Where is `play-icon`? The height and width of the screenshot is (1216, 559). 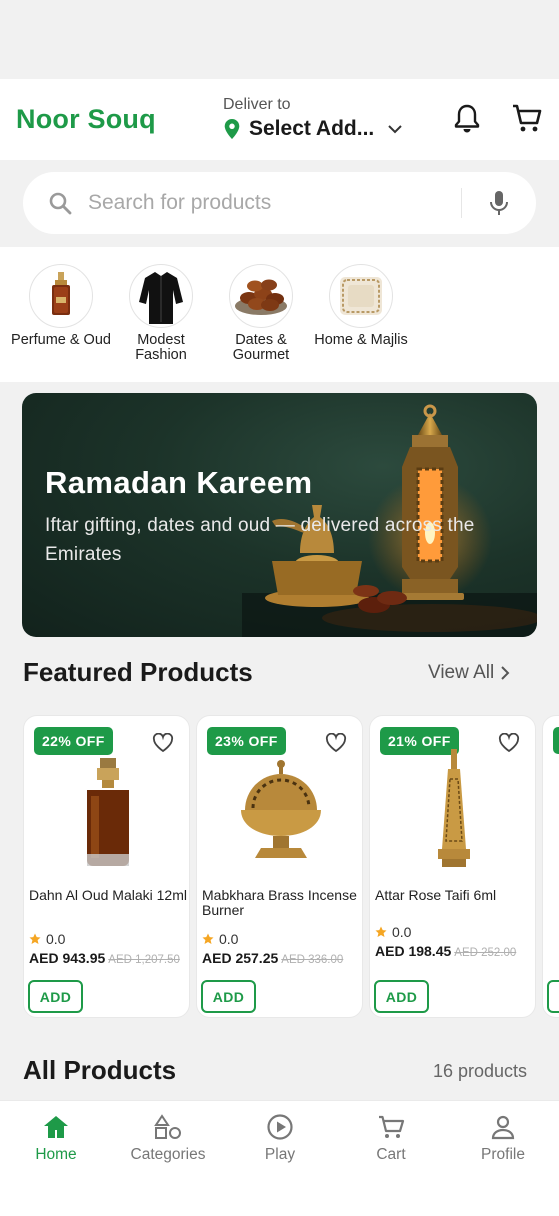 play-icon is located at coordinates (280, 1127).